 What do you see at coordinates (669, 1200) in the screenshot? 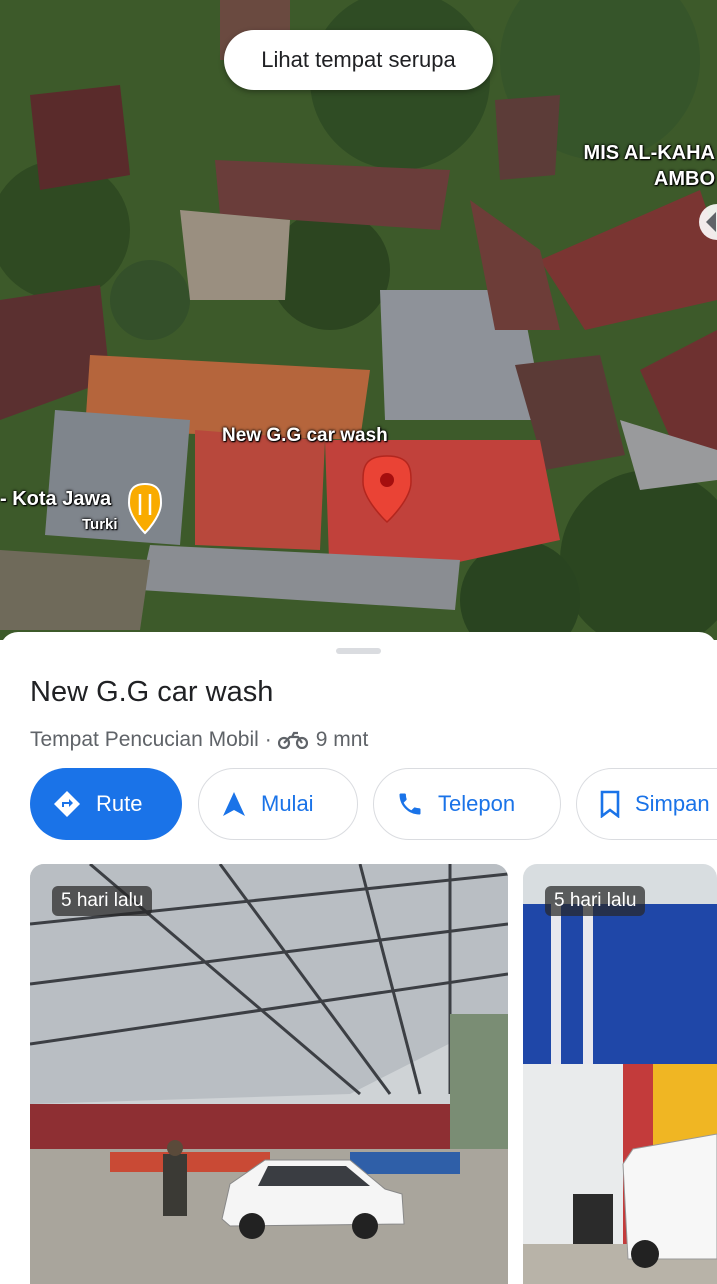
I see `white-car-rear` at bounding box center [669, 1200].